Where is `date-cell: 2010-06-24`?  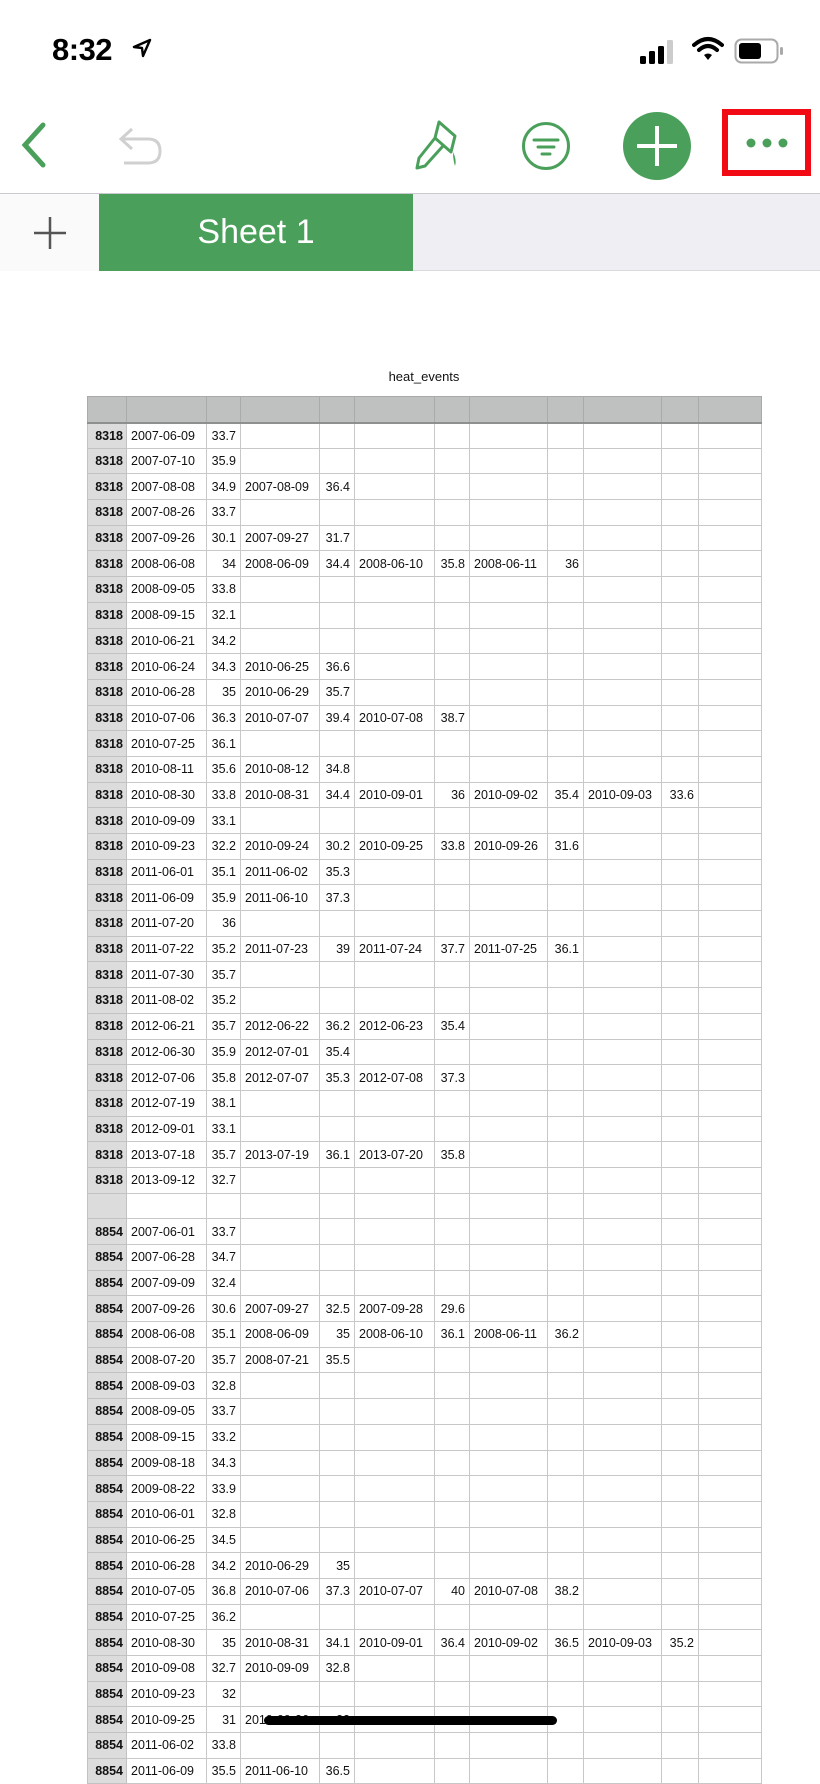
date-cell: 2010-06-24 is located at coordinates (166, 666).